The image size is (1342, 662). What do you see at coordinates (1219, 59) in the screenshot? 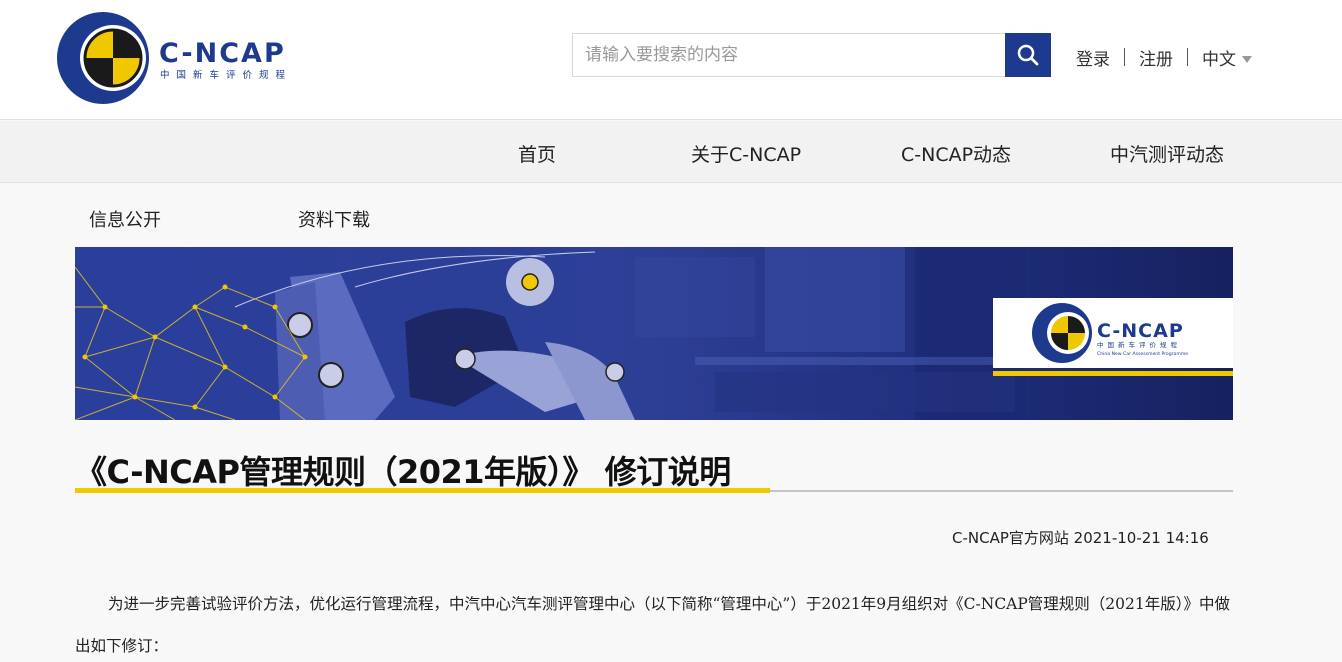
I see `language-label: 中文` at bounding box center [1219, 59].